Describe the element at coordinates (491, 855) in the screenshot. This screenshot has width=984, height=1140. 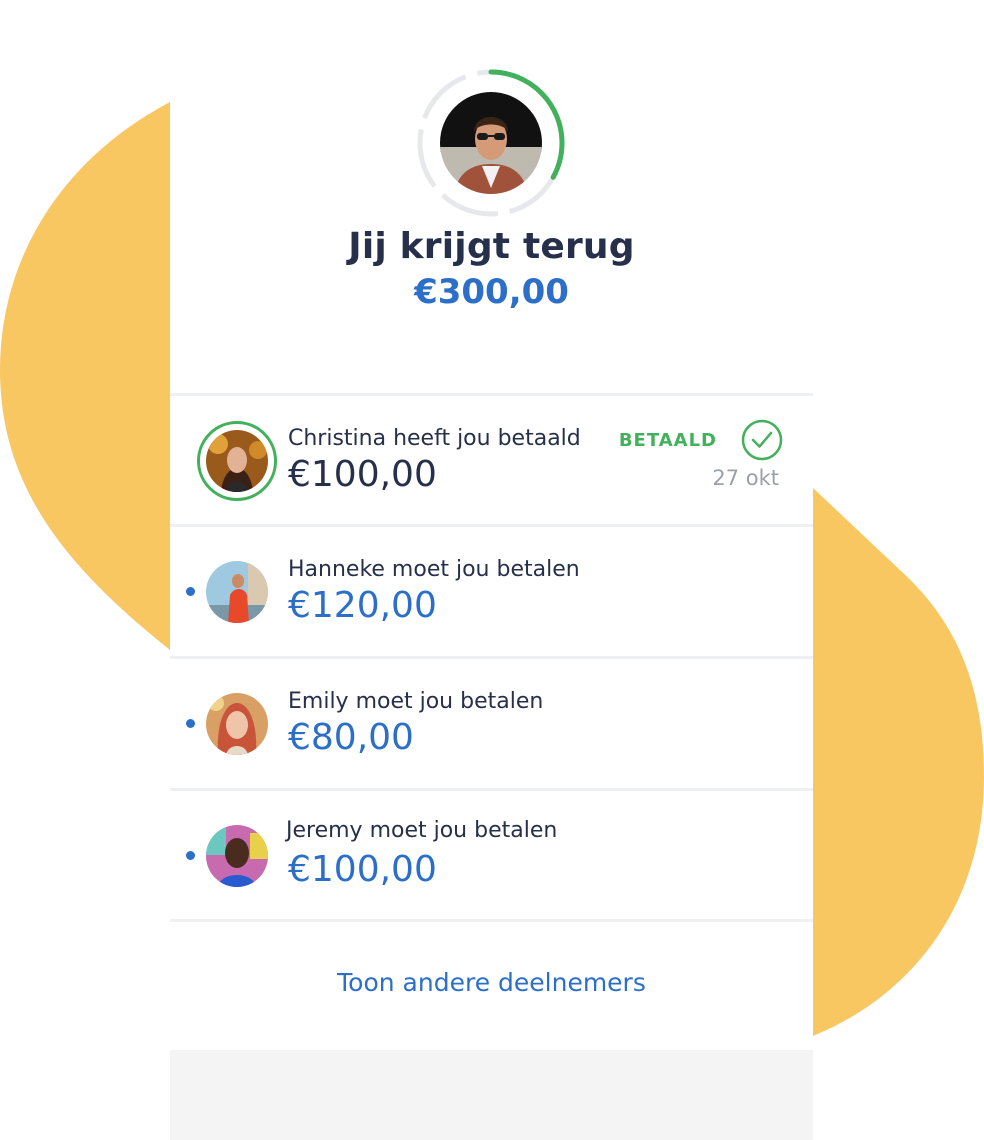
I see `participant-row-jeremy: Jeremy moet jou betalen €100,00` at that location.